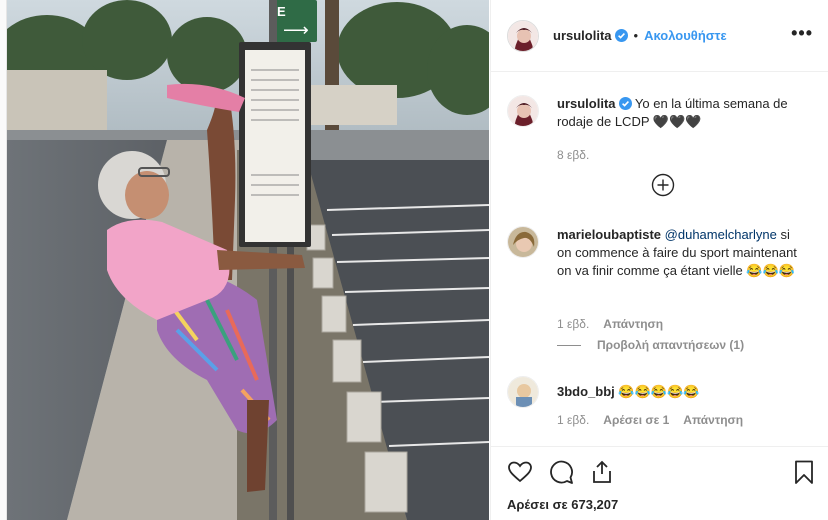 This screenshot has height=520, width=828. What do you see at coordinates (721, 234) in the screenshot?
I see `comment-mention: @duhamelcharlyne` at bounding box center [721, 234].